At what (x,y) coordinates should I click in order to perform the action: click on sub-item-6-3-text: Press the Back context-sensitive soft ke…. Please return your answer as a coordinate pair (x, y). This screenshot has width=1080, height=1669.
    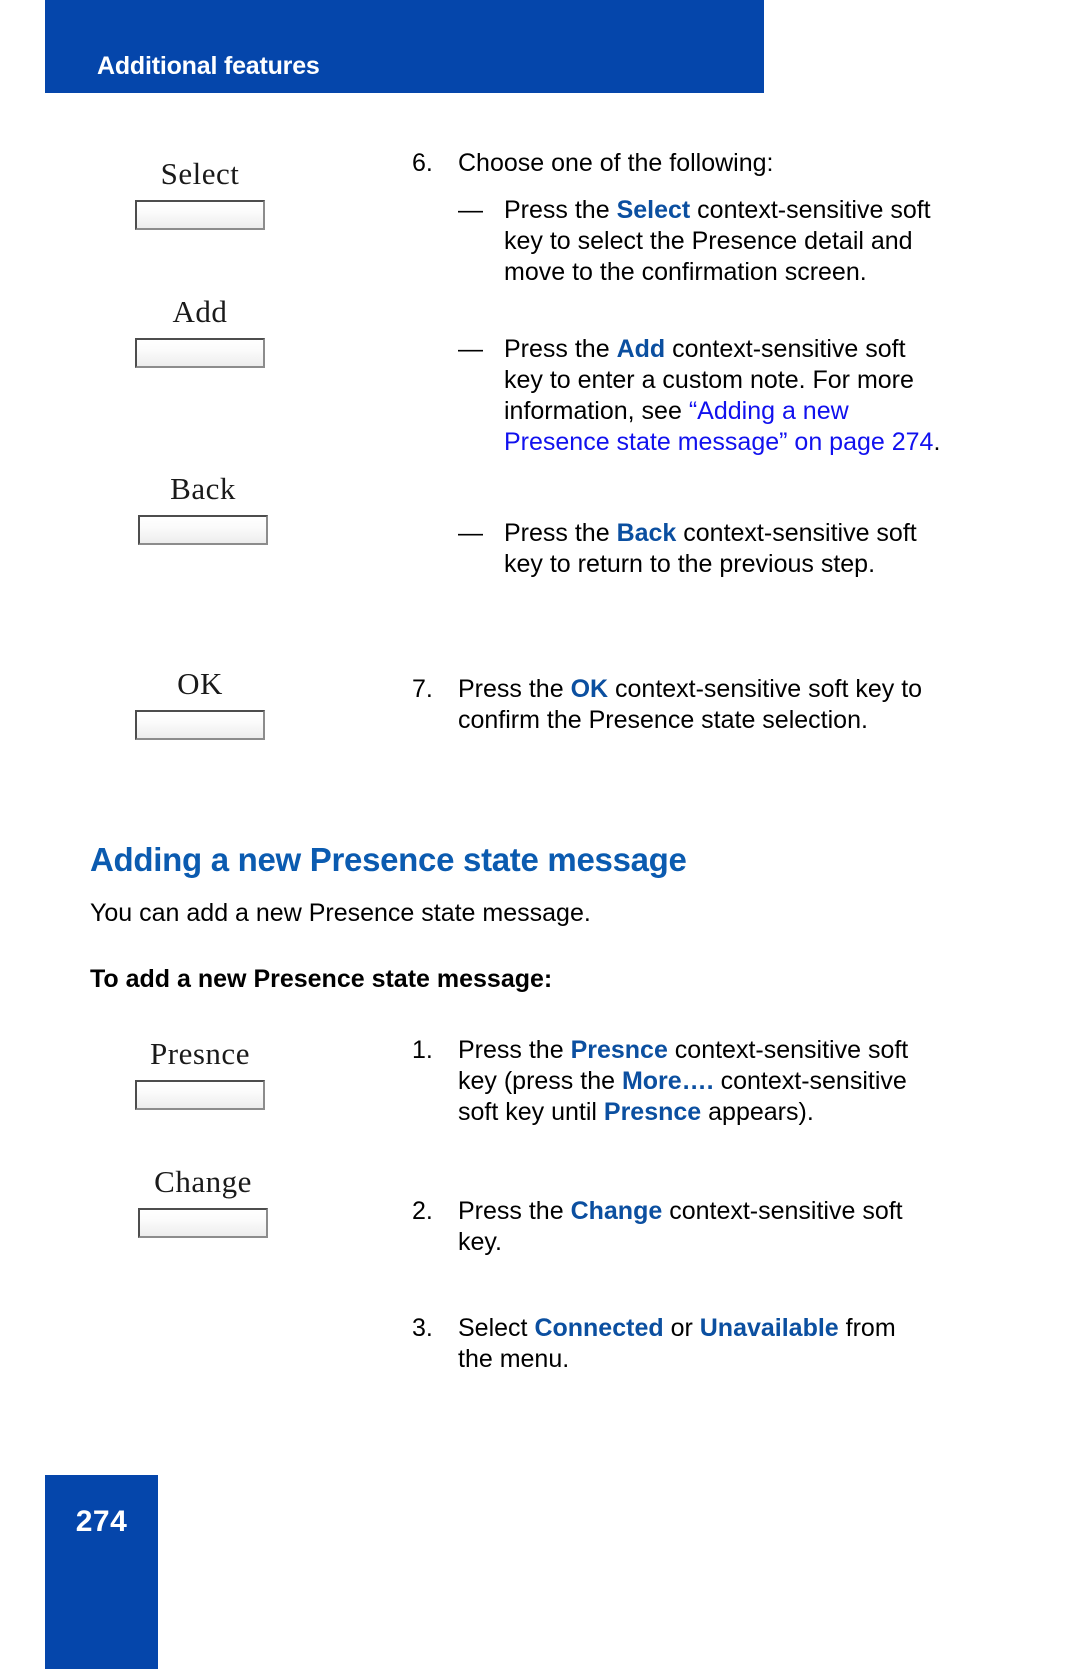
    Looking at the image, I should click on (716, 549).